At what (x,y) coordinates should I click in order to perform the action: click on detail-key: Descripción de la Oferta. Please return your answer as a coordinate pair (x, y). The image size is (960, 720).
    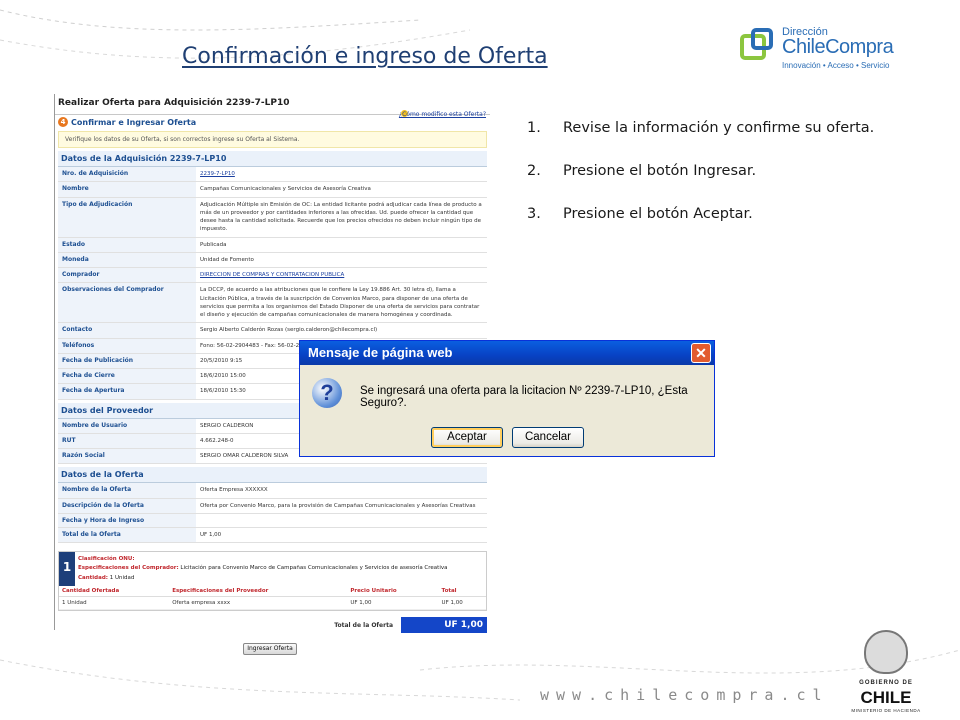
    Looking at the image, I should click on (127, 505).